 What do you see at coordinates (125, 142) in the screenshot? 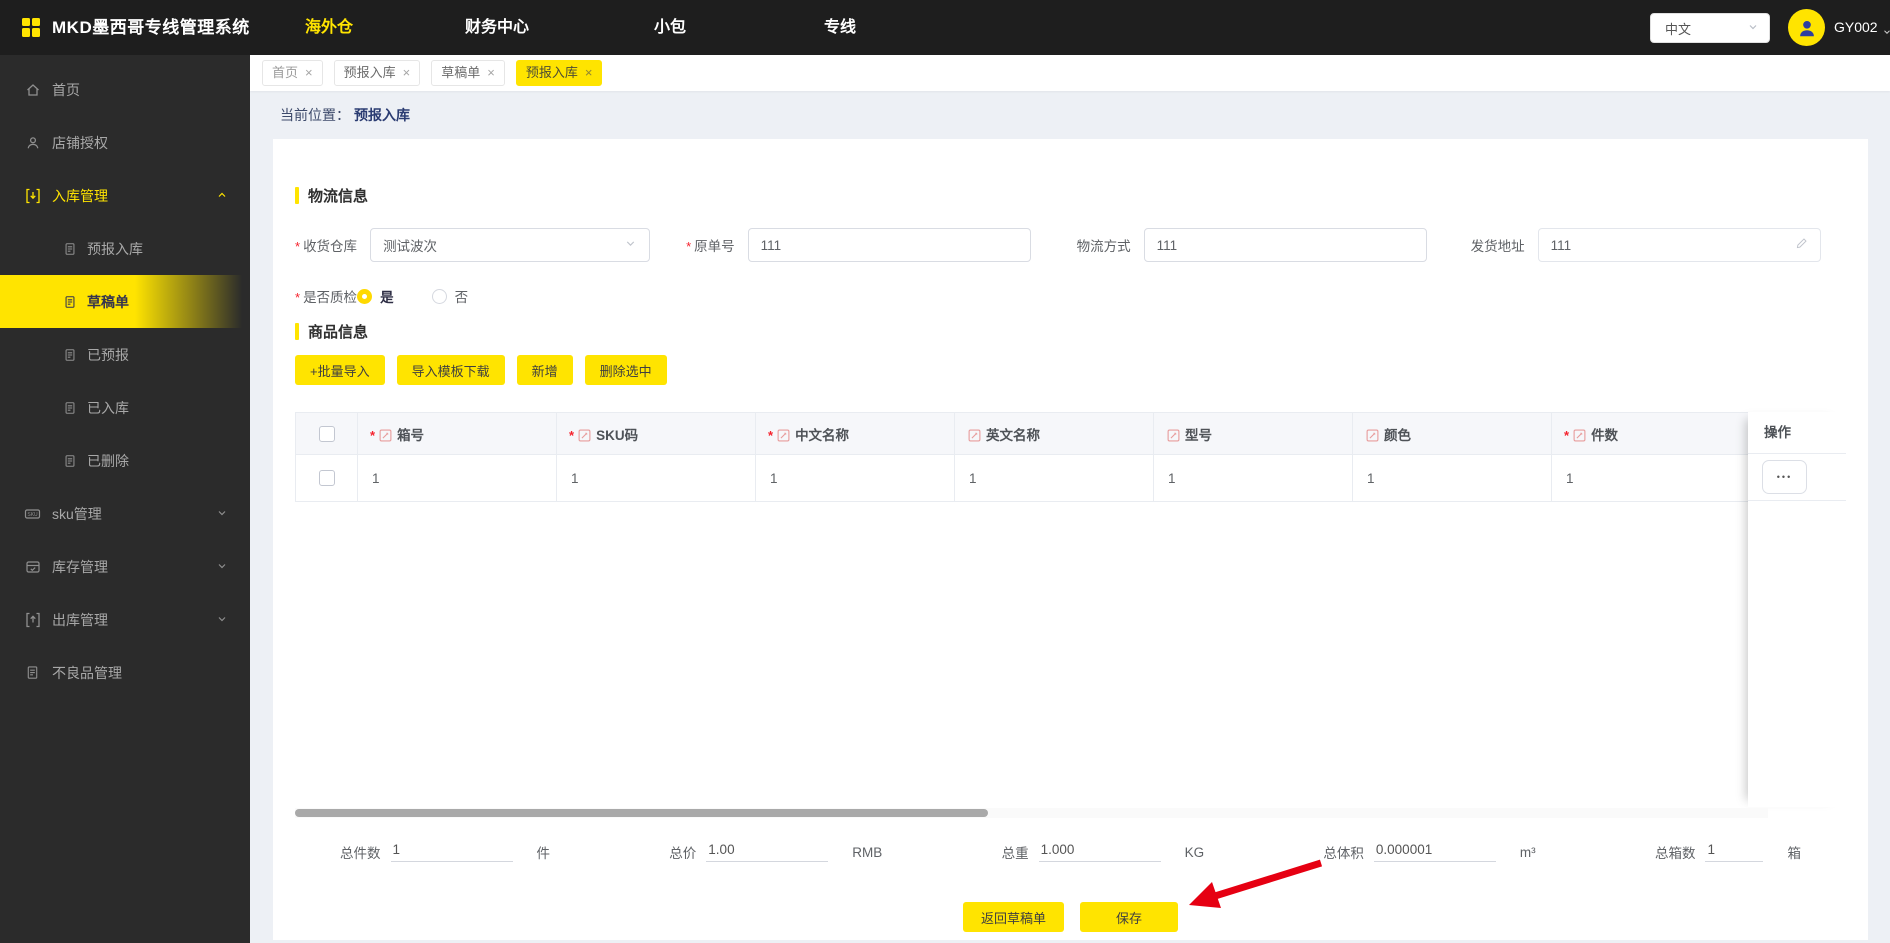
I see `sidebar-item-shop-auth: 店铺授权` at bounding box center [125, 142].